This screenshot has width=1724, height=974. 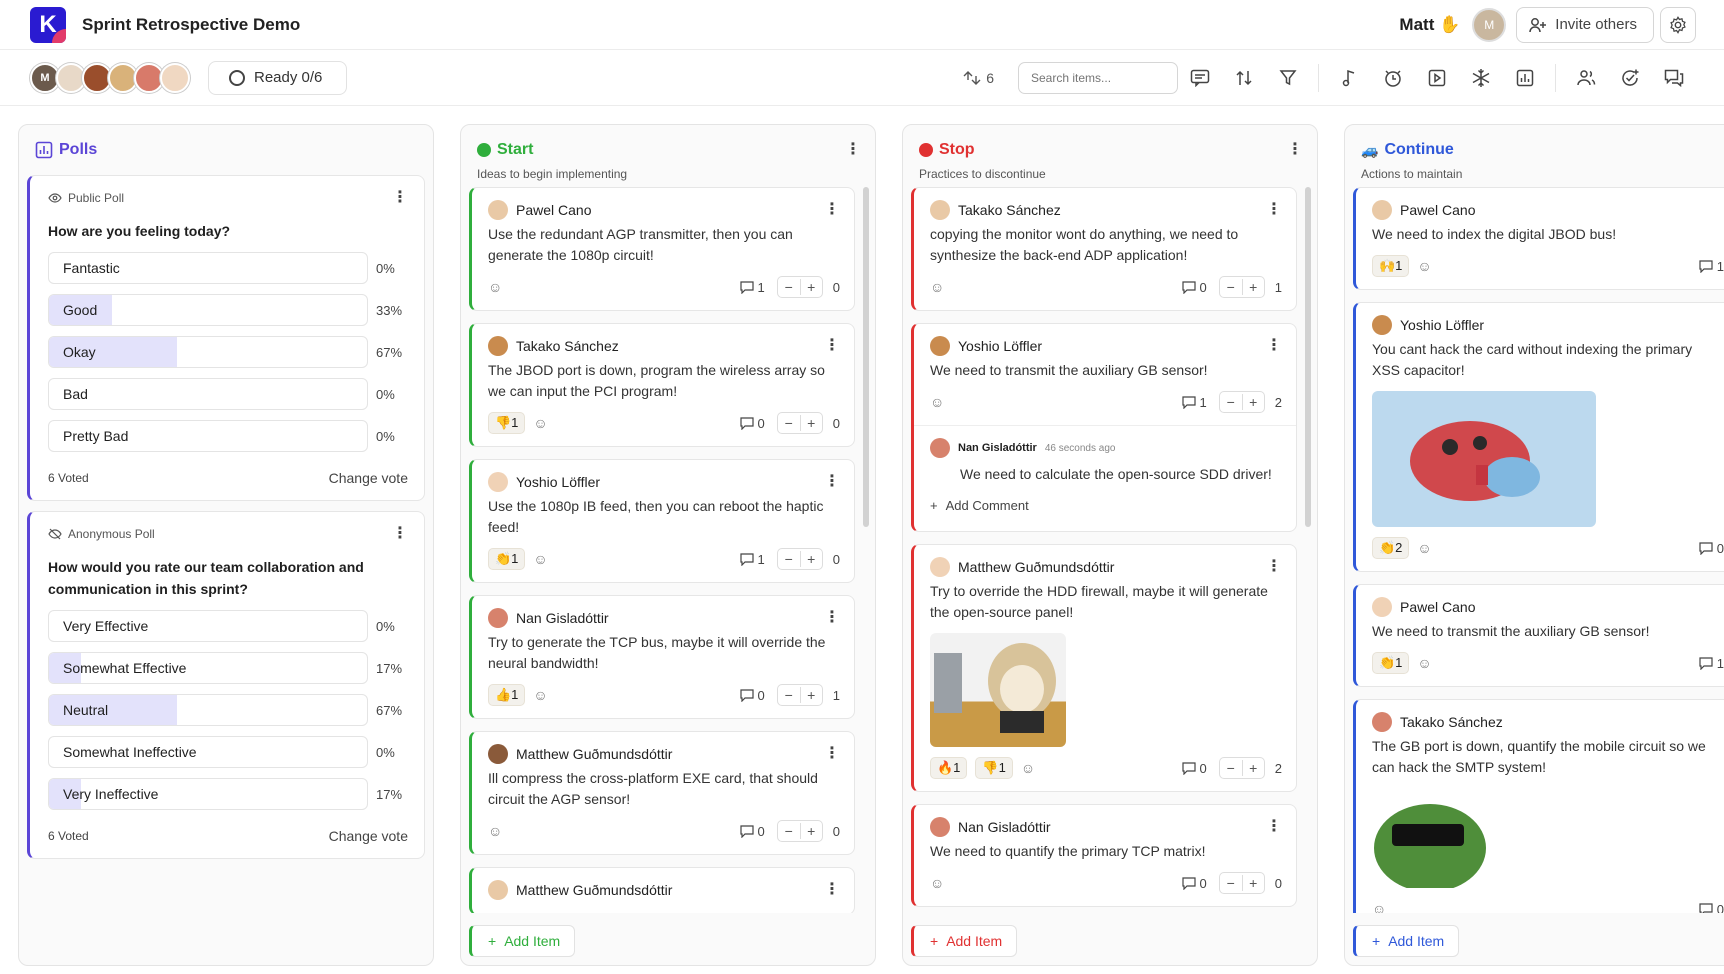 I want to click on reaction-badge: 👎1, so click(x=994, y=768).